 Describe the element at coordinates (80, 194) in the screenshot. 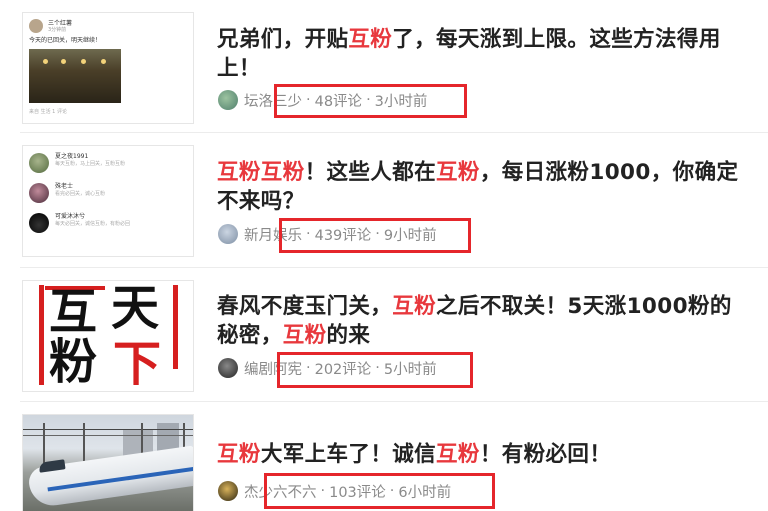

I see `account-desc: 看完必回关，诚心互粉` at that location.